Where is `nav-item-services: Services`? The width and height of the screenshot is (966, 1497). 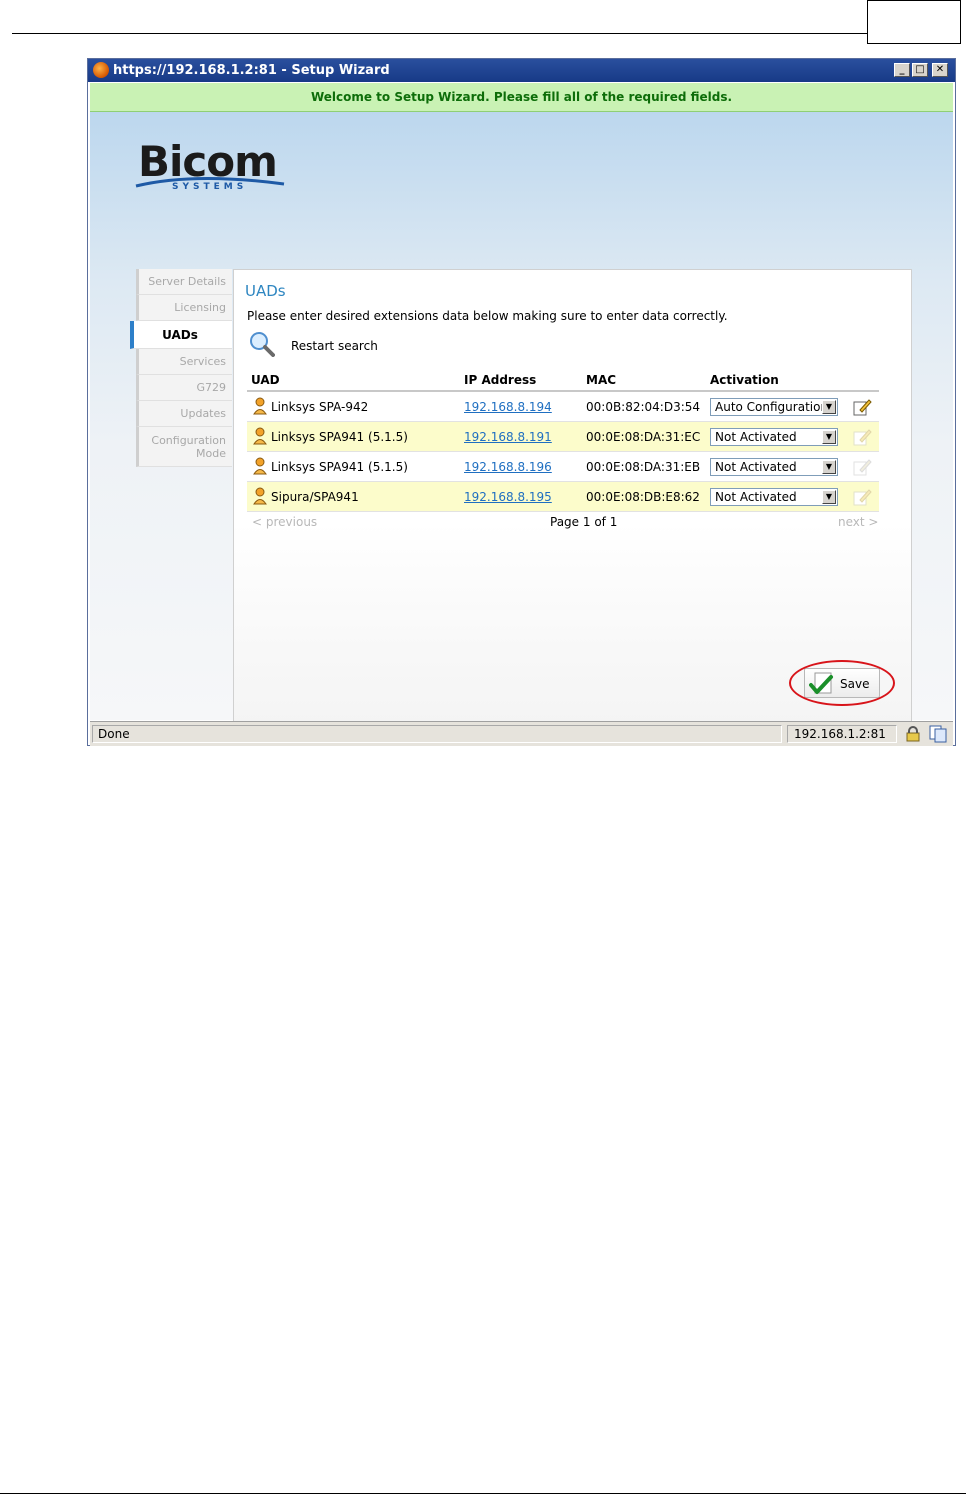 nav-item-services: Services is located at coordinates (184, 362).